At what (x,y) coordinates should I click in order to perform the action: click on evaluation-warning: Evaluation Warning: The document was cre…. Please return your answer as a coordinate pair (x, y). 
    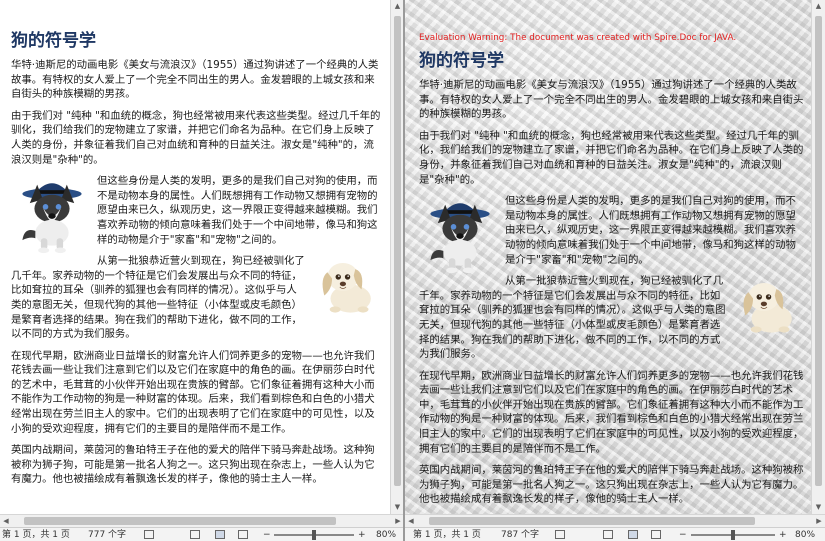
    Looking at the image, I should click on (578, 38).